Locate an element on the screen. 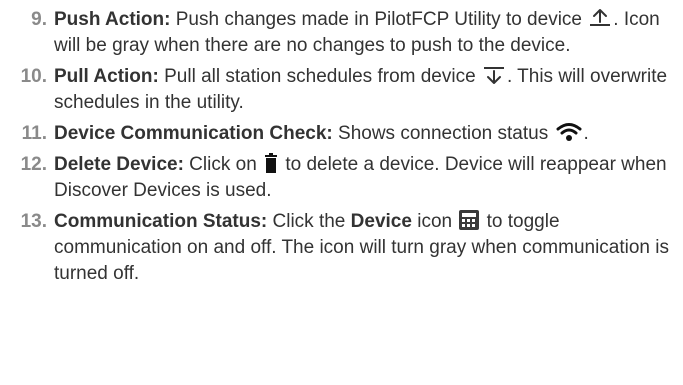  item-term: Device Communication Check: is located at coordinates (193, 133).